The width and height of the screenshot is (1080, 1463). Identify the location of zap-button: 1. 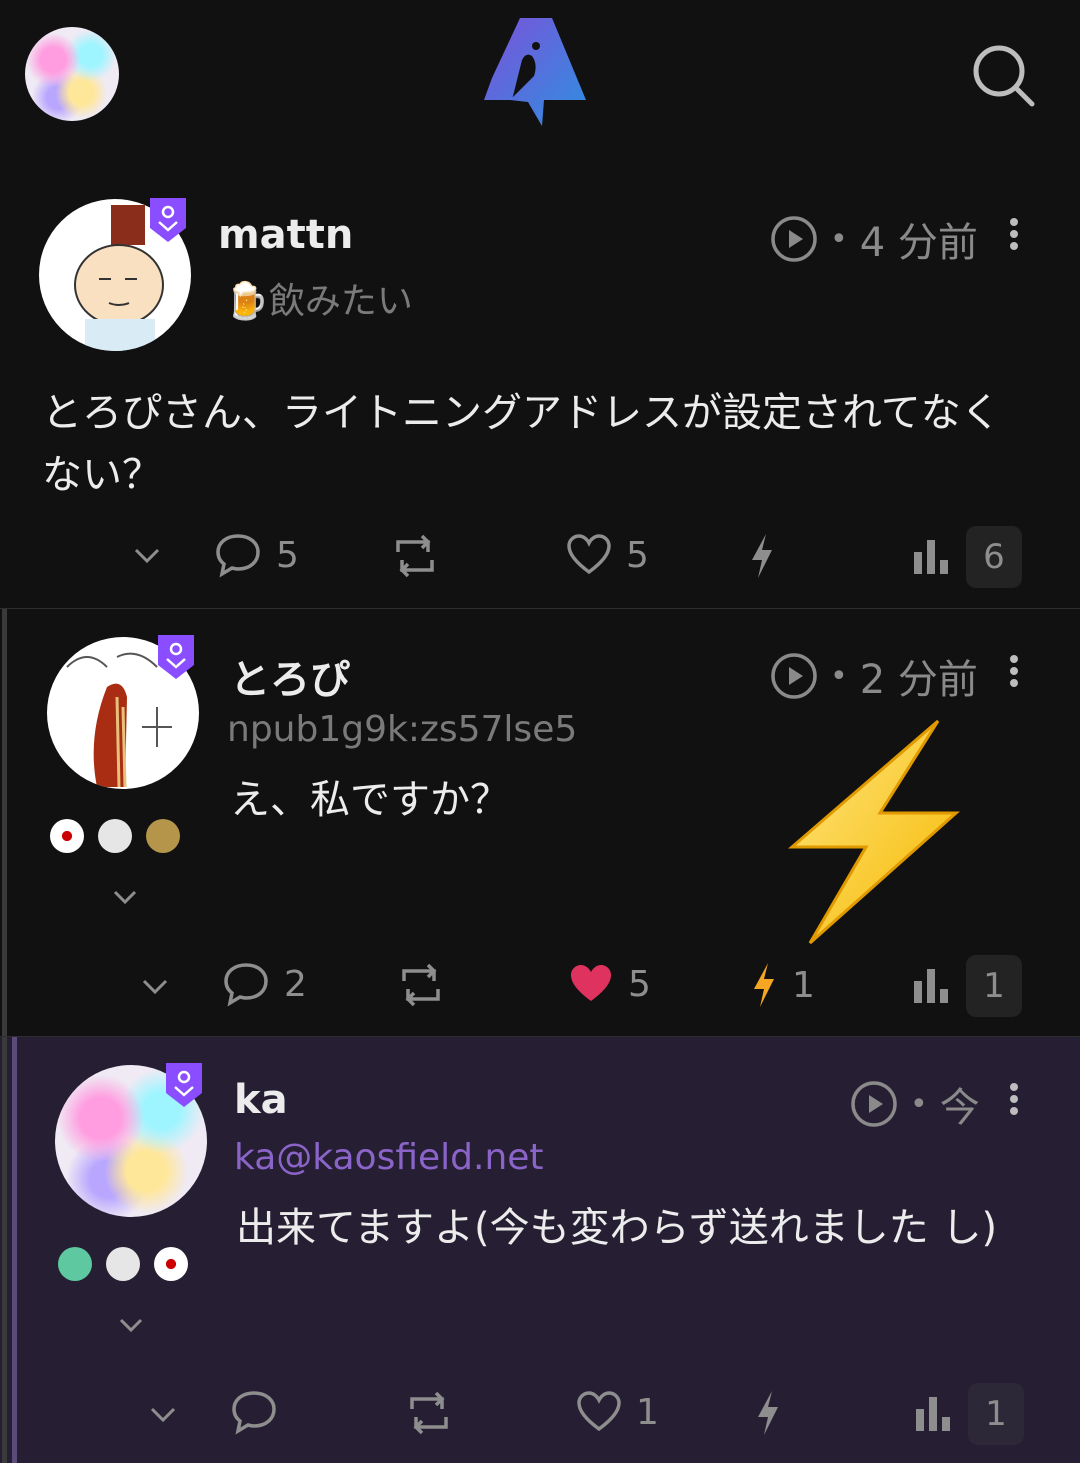
(782, 985).